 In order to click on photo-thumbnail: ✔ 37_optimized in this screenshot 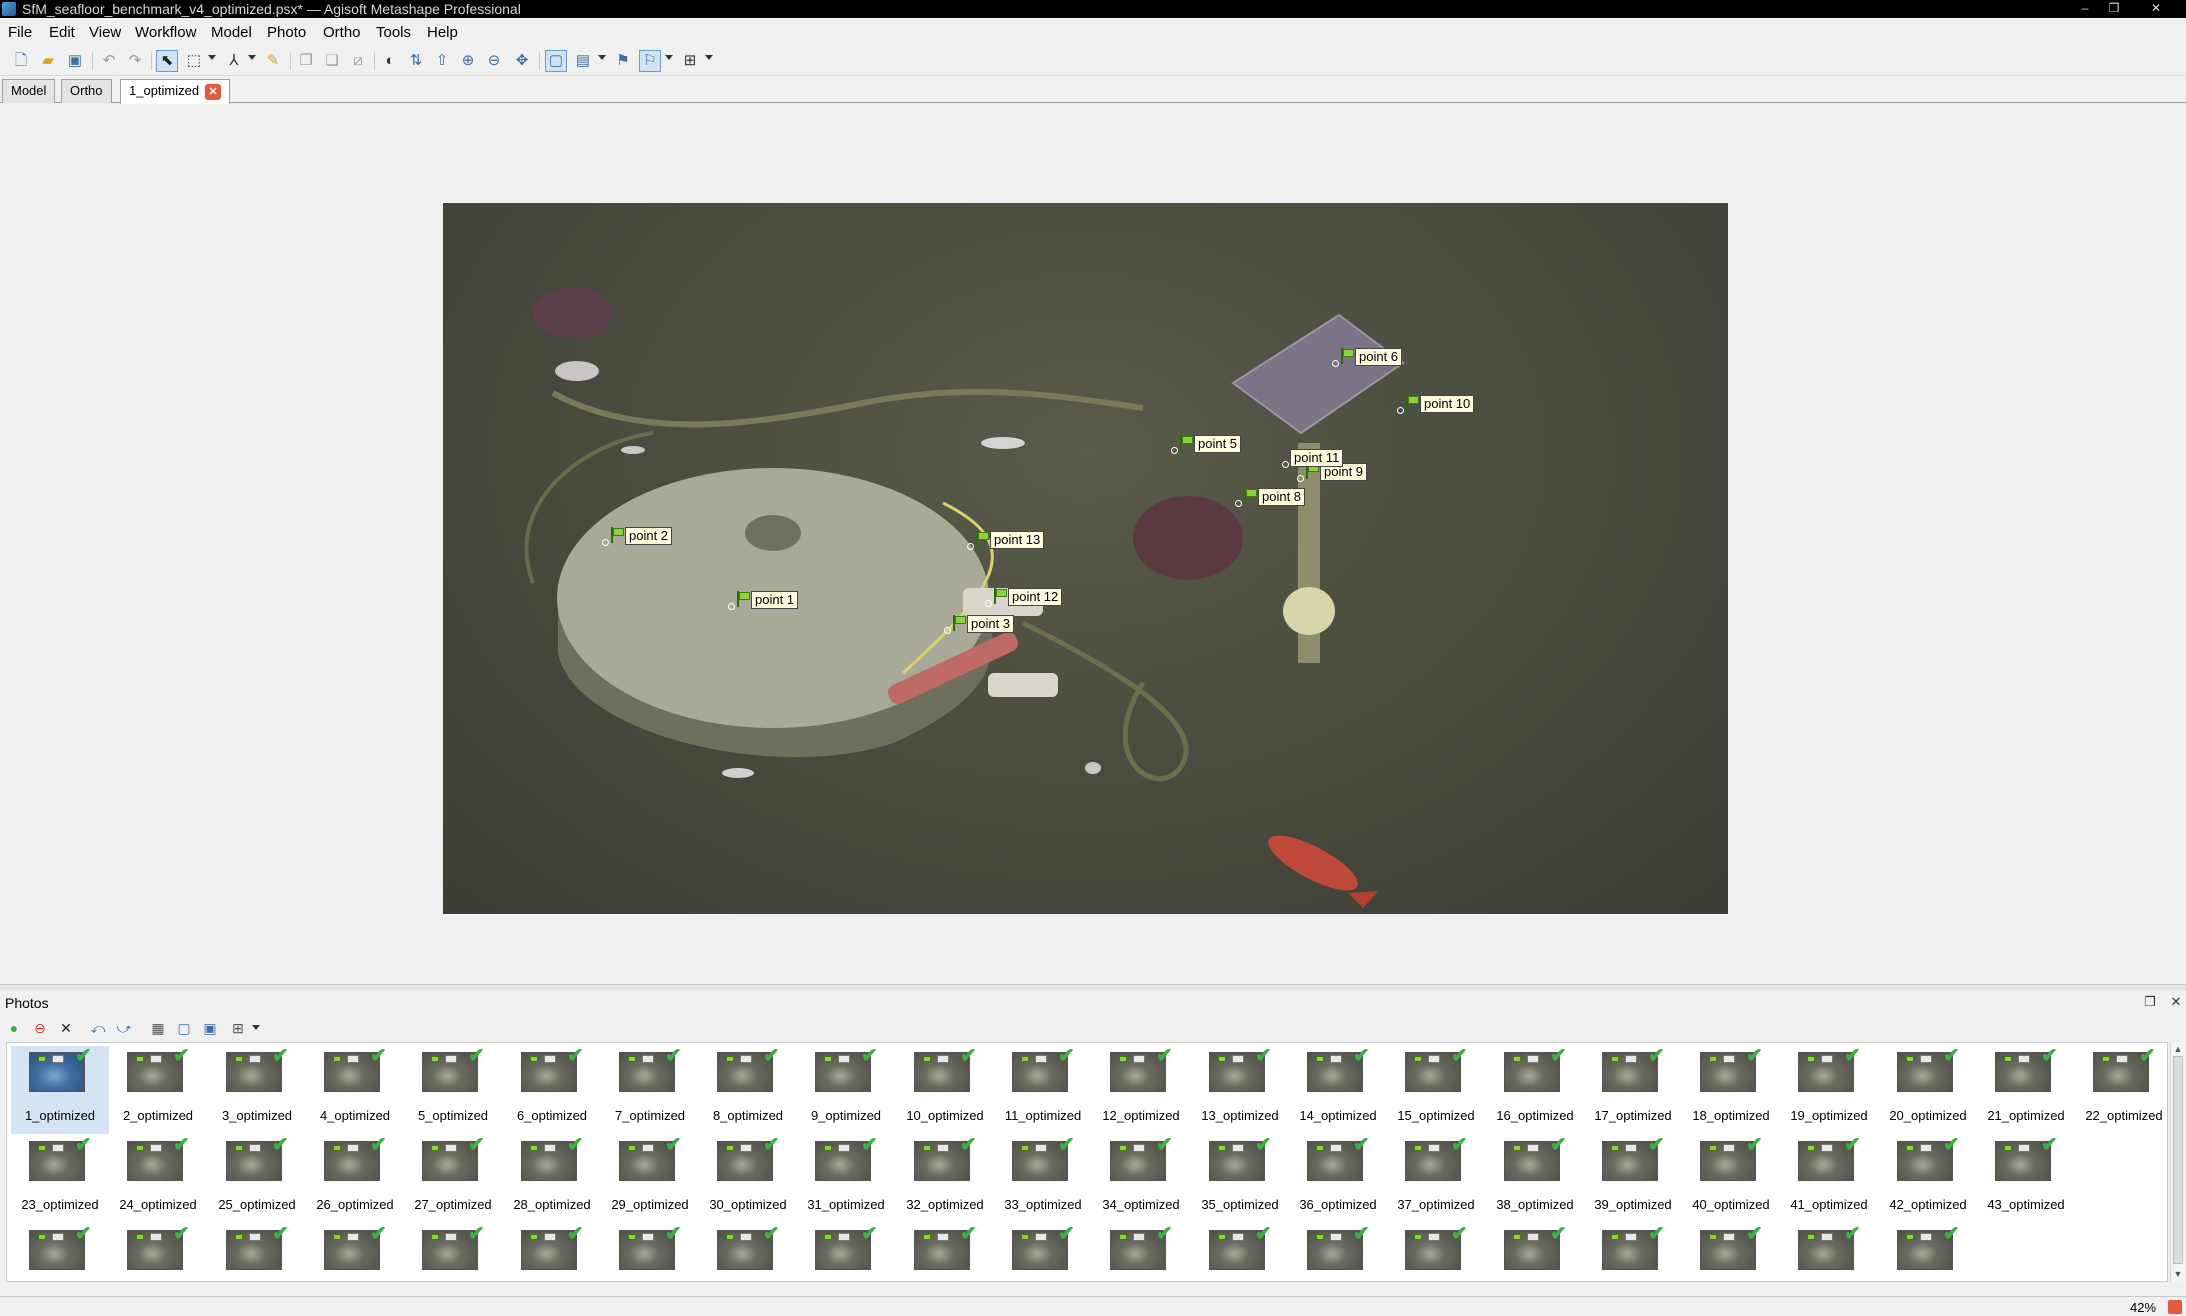, I will do `click(1436, 1179)`.